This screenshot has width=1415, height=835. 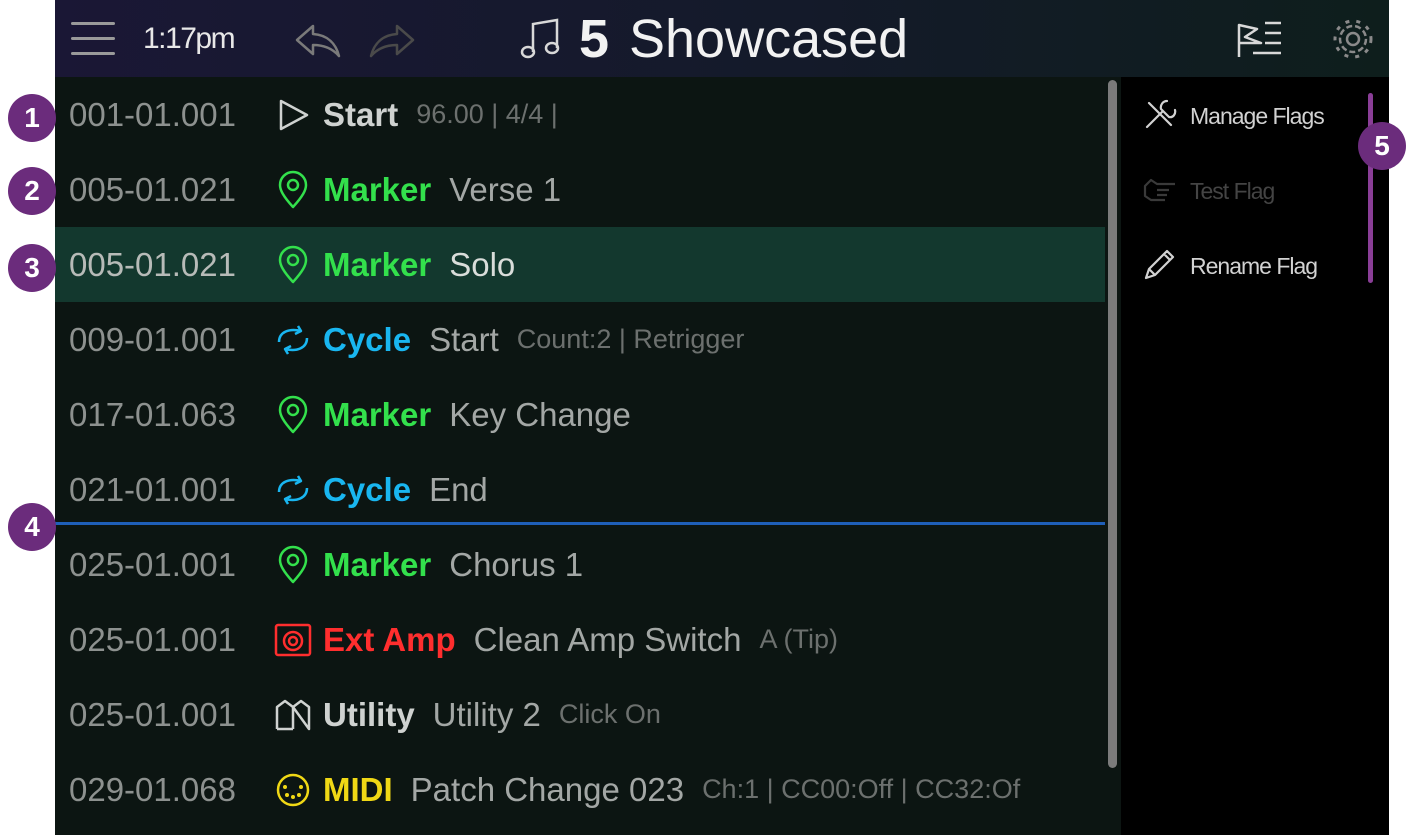 I want to click on flag-name: Clean Amp Switch, so click(x=607, y=639).